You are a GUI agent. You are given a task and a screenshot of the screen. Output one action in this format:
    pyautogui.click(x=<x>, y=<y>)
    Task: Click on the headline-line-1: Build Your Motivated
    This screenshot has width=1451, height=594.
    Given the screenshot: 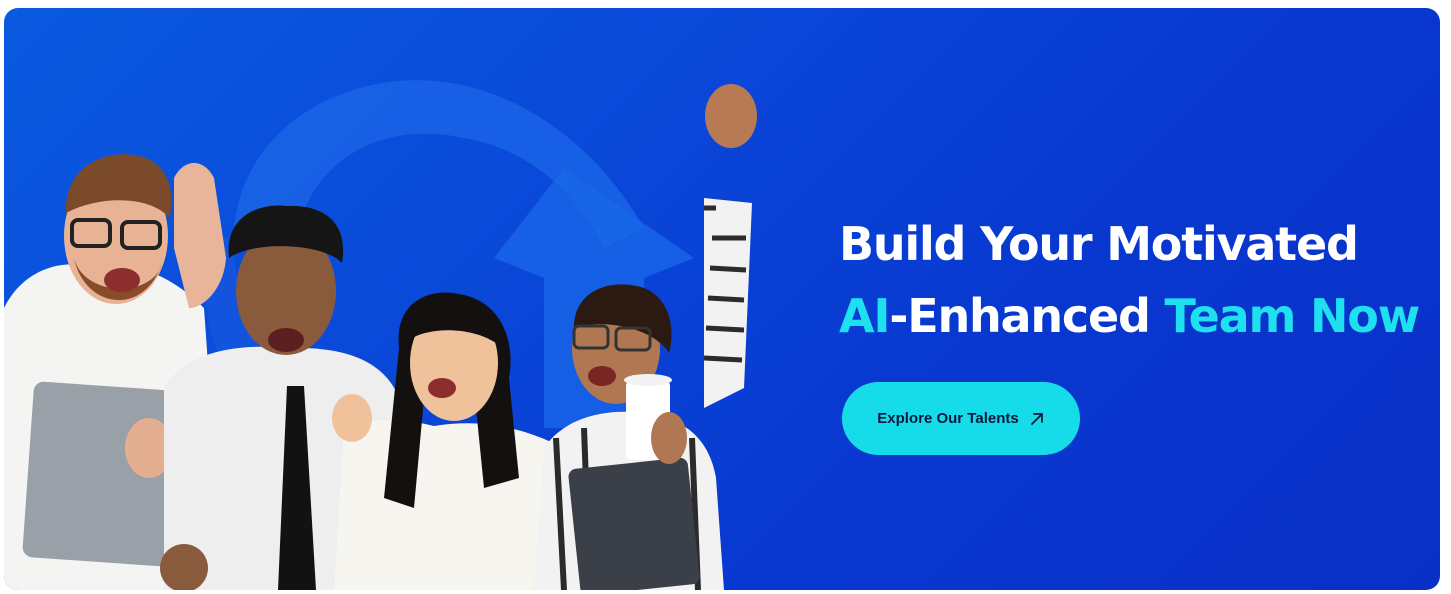 What is the action you would take?
    pyautogui.click(x=1099, y=244)
    